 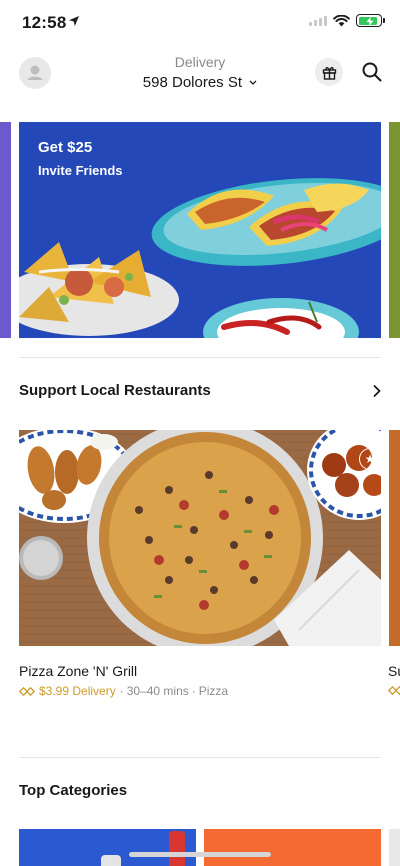 I want to click on store-meta: $3.99 Delivery · 30–40 mins · Pizza, so click(x=123, y=691).